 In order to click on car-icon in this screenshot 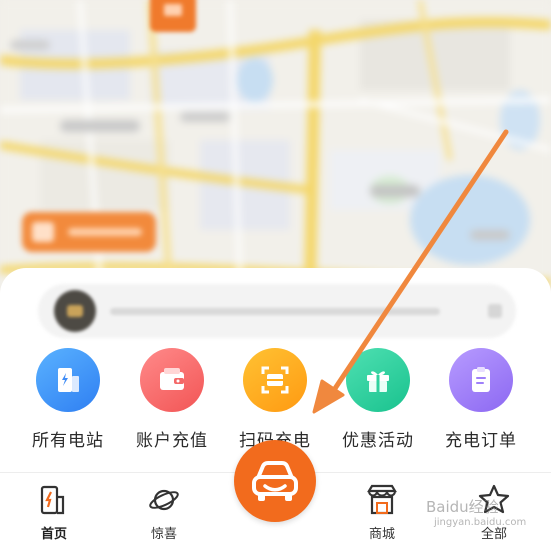, I will do `click(275, 481)`.